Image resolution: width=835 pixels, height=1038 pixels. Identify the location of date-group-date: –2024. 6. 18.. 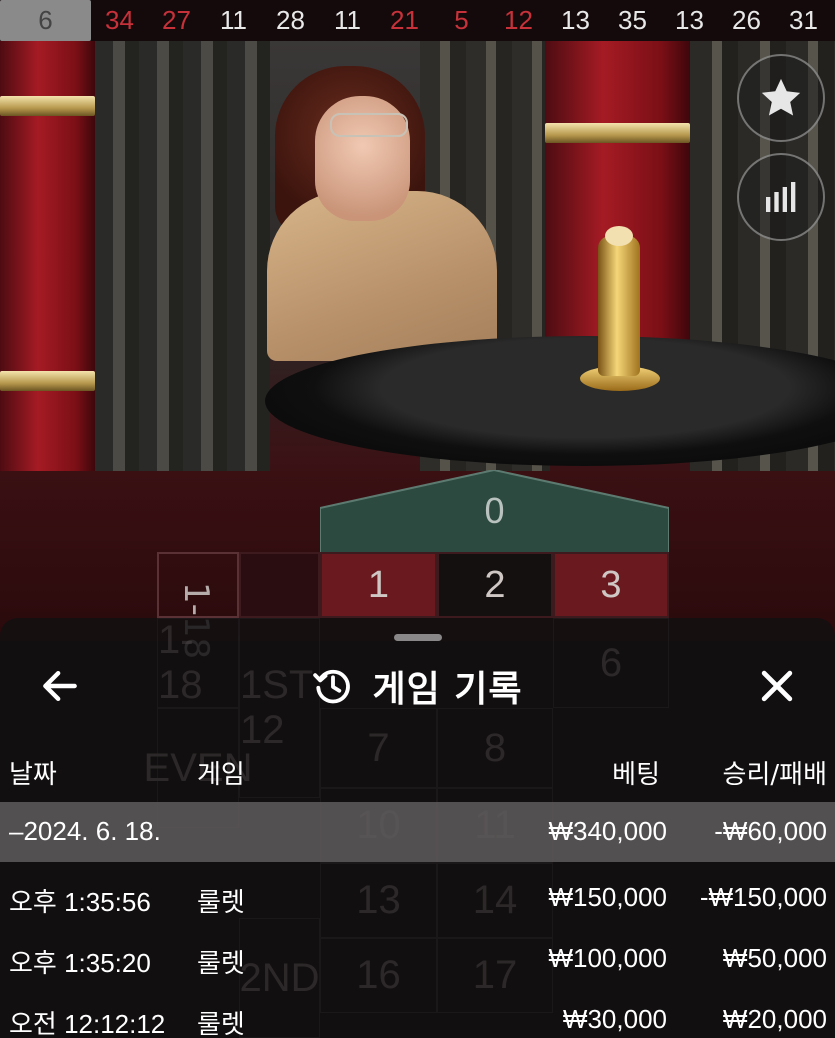
(85, 831).